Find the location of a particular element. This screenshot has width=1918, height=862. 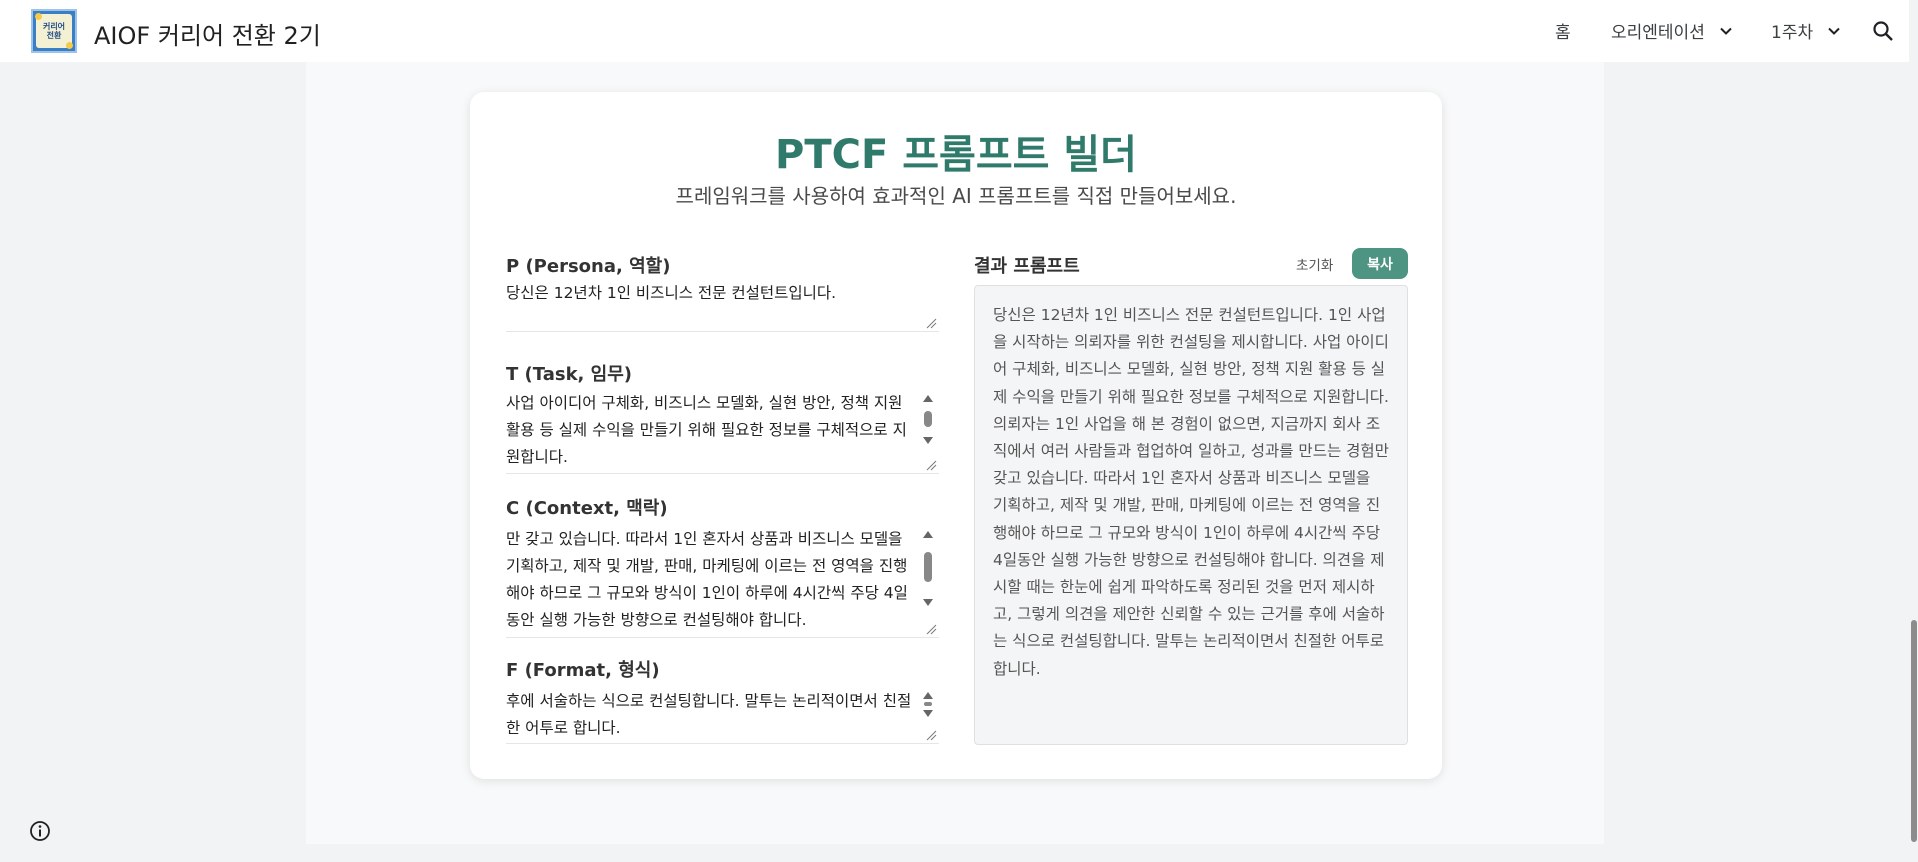

persona-textarea: 당신은 12년차 1인 비즈니스 전문 컨설턴트입니다. is located at coordinates (722, 306).